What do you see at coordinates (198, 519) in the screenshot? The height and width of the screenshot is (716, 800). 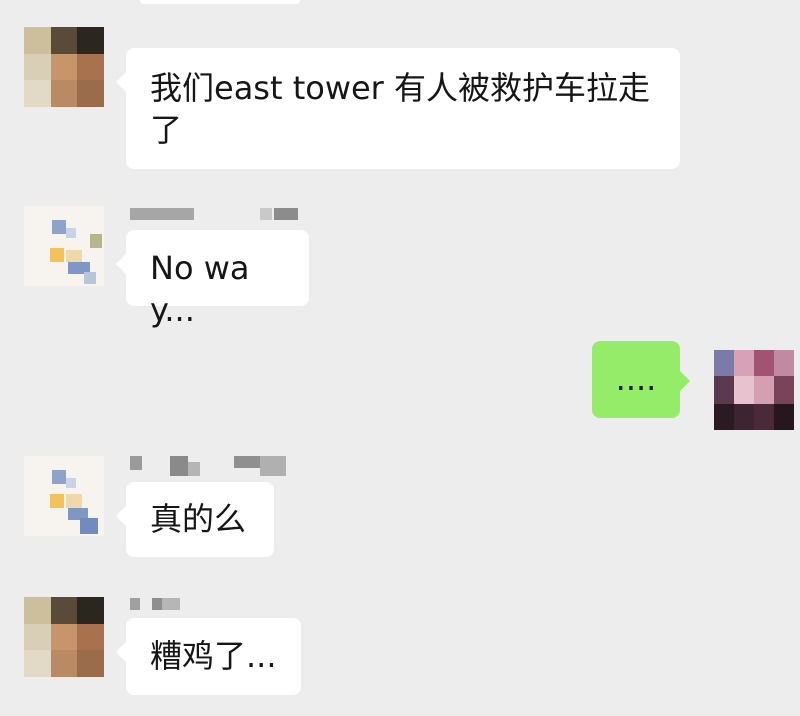 I see `message-text: 真的么` at bounding box center [198, 519].